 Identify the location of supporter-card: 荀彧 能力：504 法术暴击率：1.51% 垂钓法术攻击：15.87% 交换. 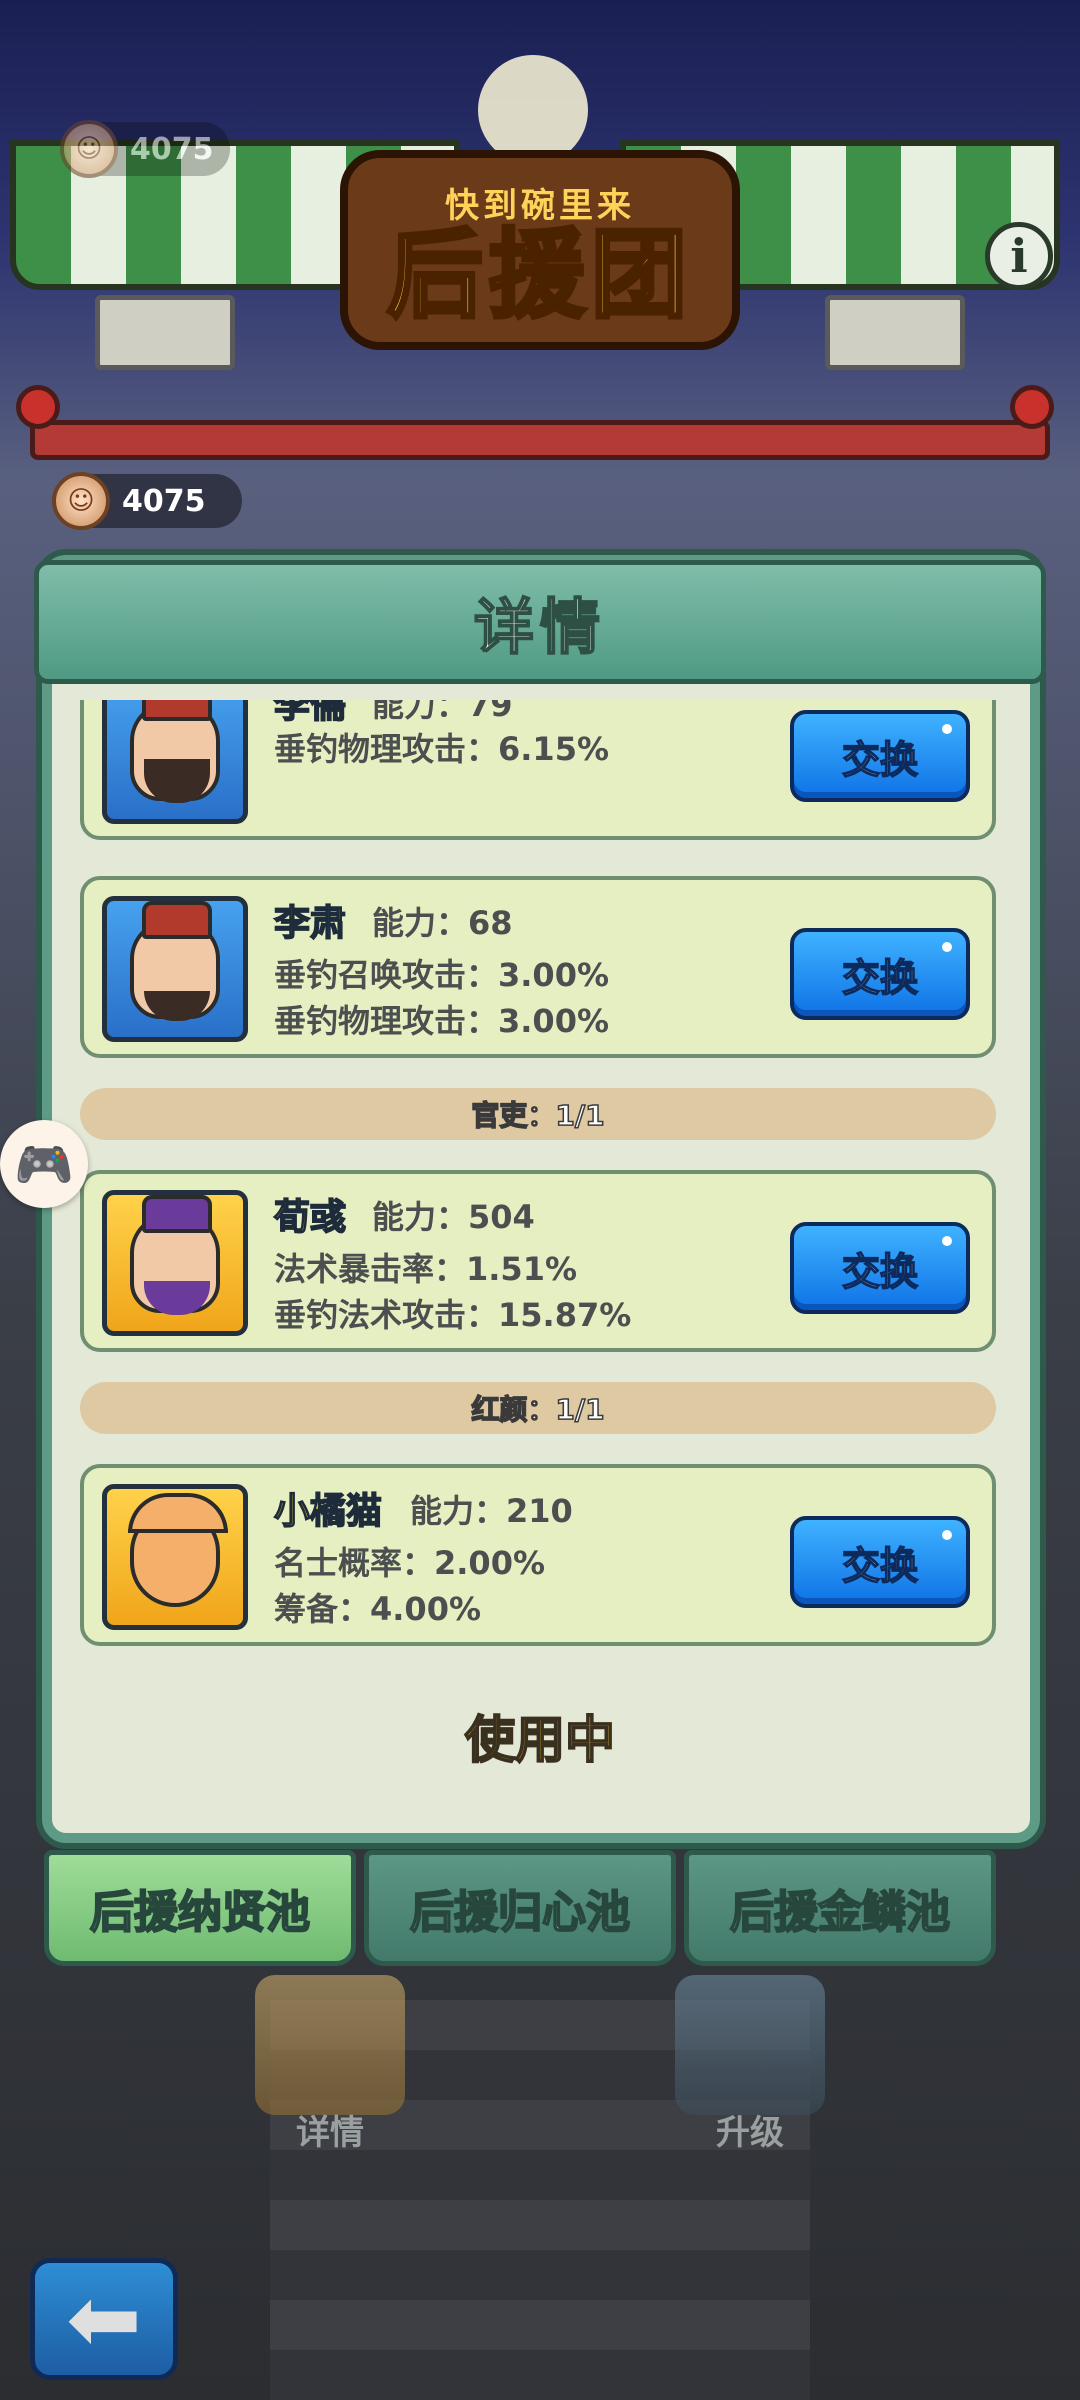
(538, 1261).